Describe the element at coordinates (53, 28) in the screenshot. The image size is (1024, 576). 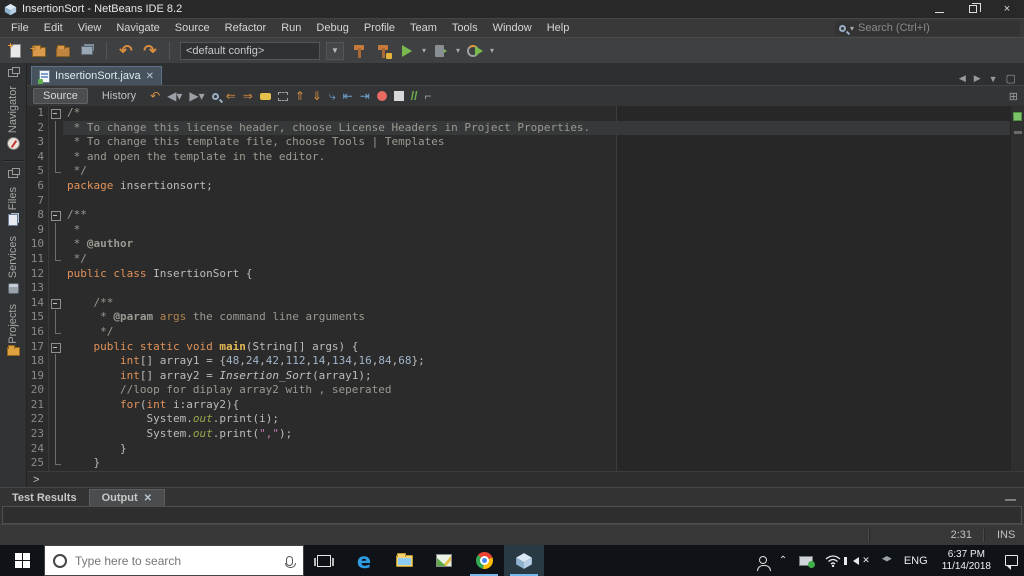
I see `menu-edit: Edit` at that location.